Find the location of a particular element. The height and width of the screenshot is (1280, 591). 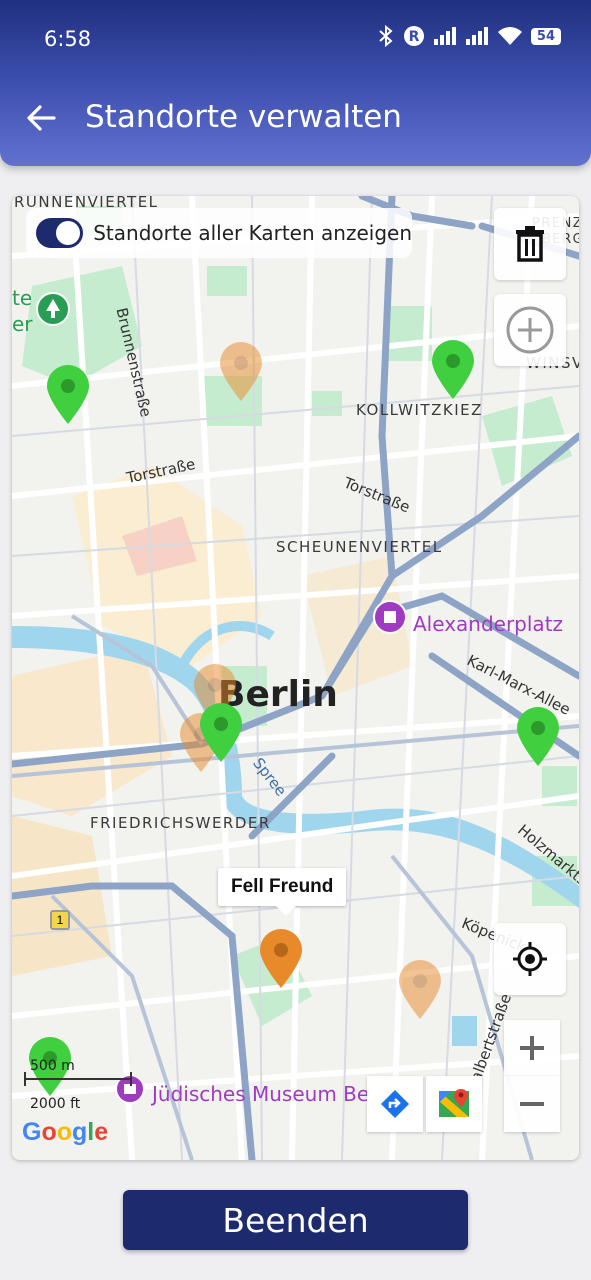

signal-icon is located at coordinates (444, 36).